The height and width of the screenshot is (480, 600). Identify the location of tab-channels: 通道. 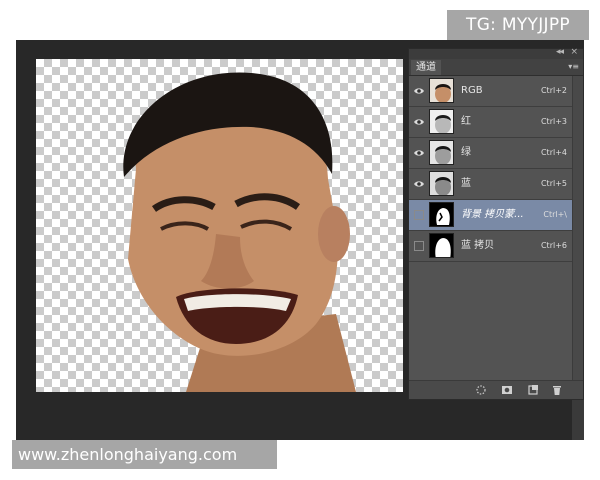
(426, 67).